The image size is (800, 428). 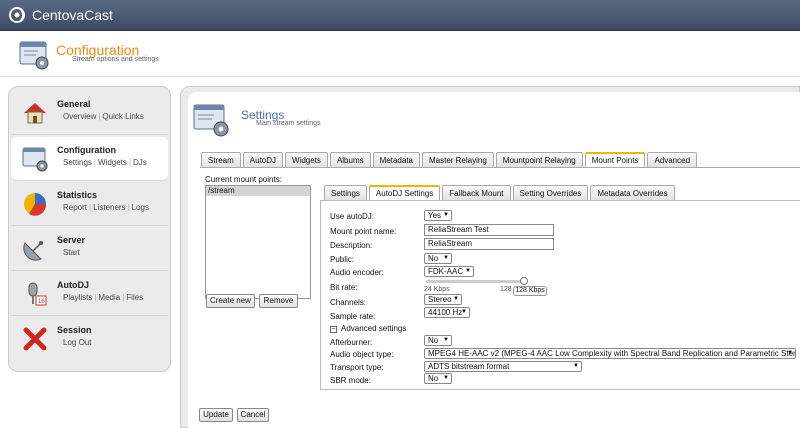 What do you see at coordinates (74, 104) in the screenshot?
I see `sidebar-item-title: General` at bounding box center [74, 104].